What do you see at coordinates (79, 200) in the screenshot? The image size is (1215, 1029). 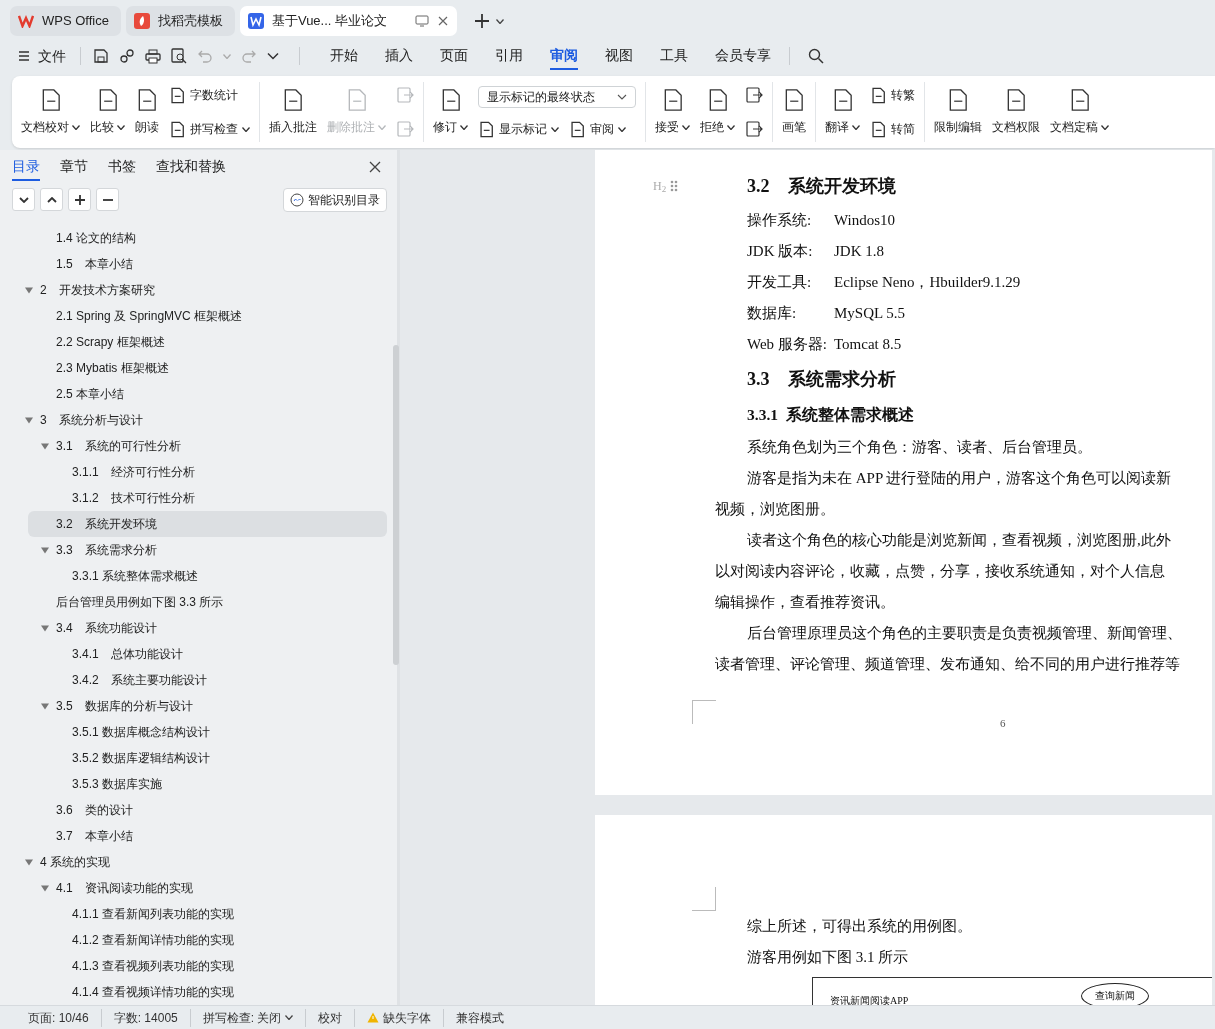 I see `add-level-button` at bounding box center [79, 200].